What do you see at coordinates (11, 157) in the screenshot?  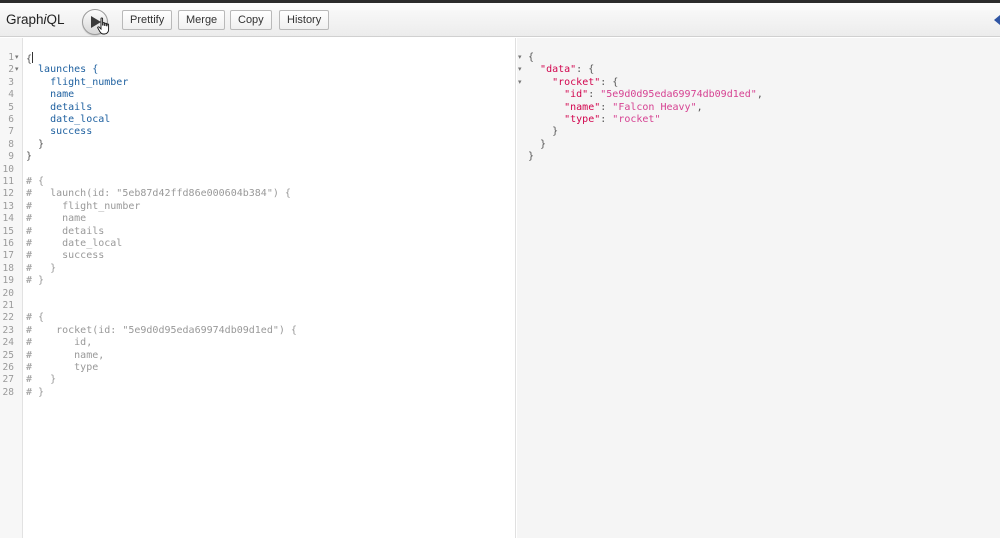 I see `line-number: 9` at bounding box center [11, 157].